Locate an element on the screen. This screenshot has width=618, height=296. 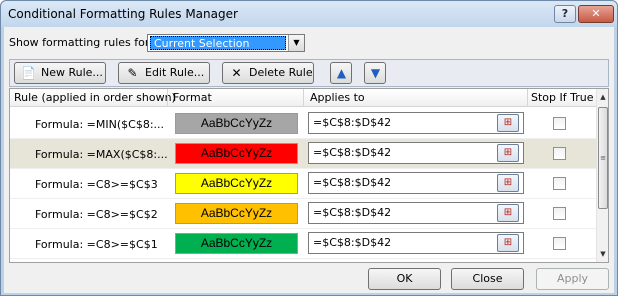
chevron-down-icon: ▼ is located at coordinates (296, 43).